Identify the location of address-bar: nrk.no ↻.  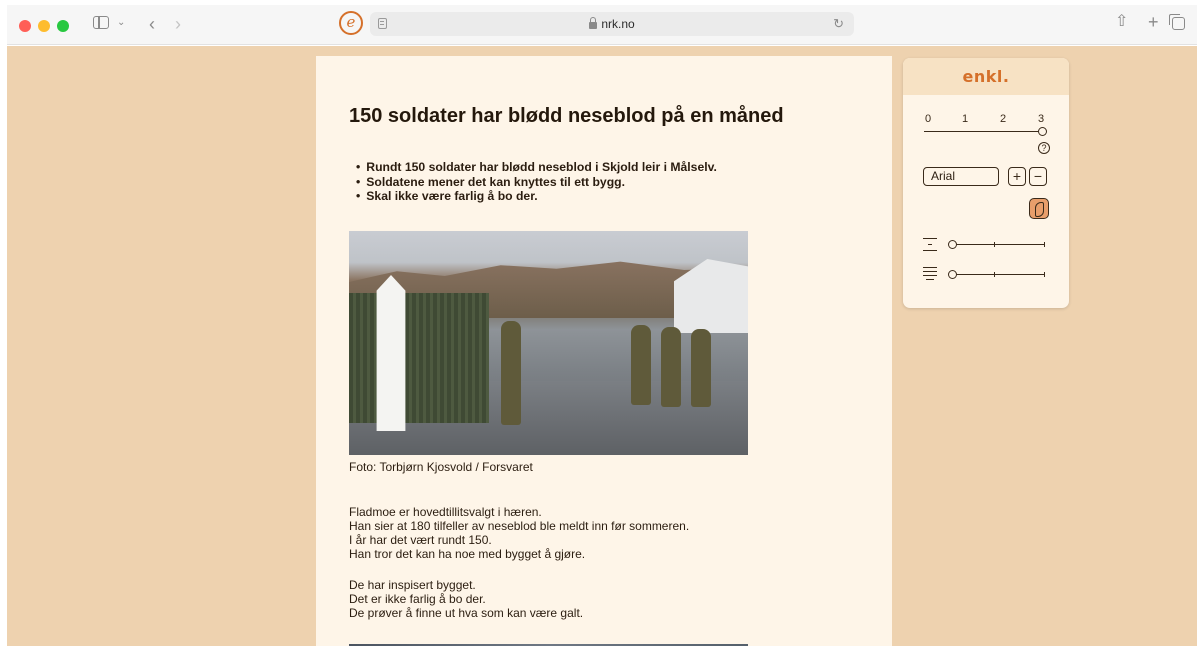
(612, 24).